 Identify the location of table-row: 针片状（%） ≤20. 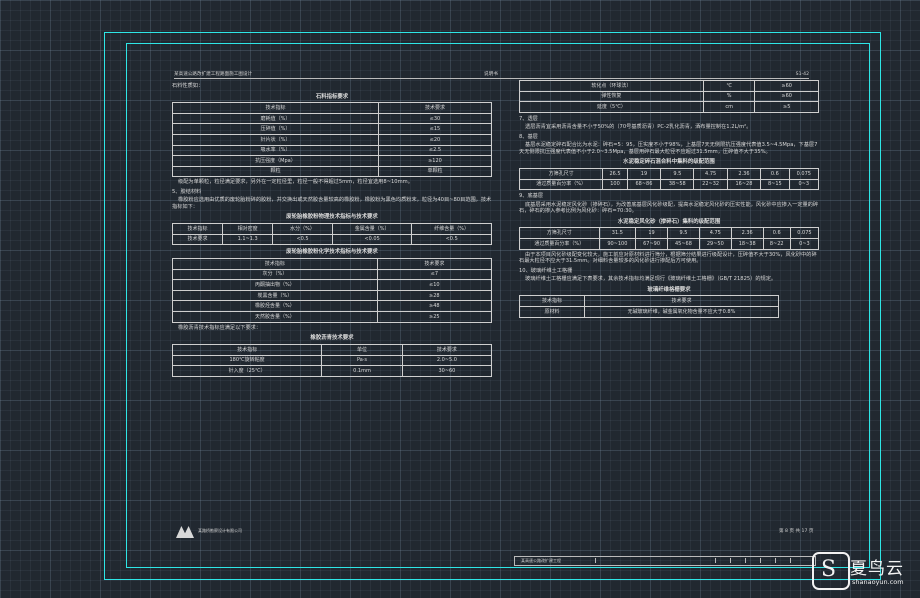
(332, 140).